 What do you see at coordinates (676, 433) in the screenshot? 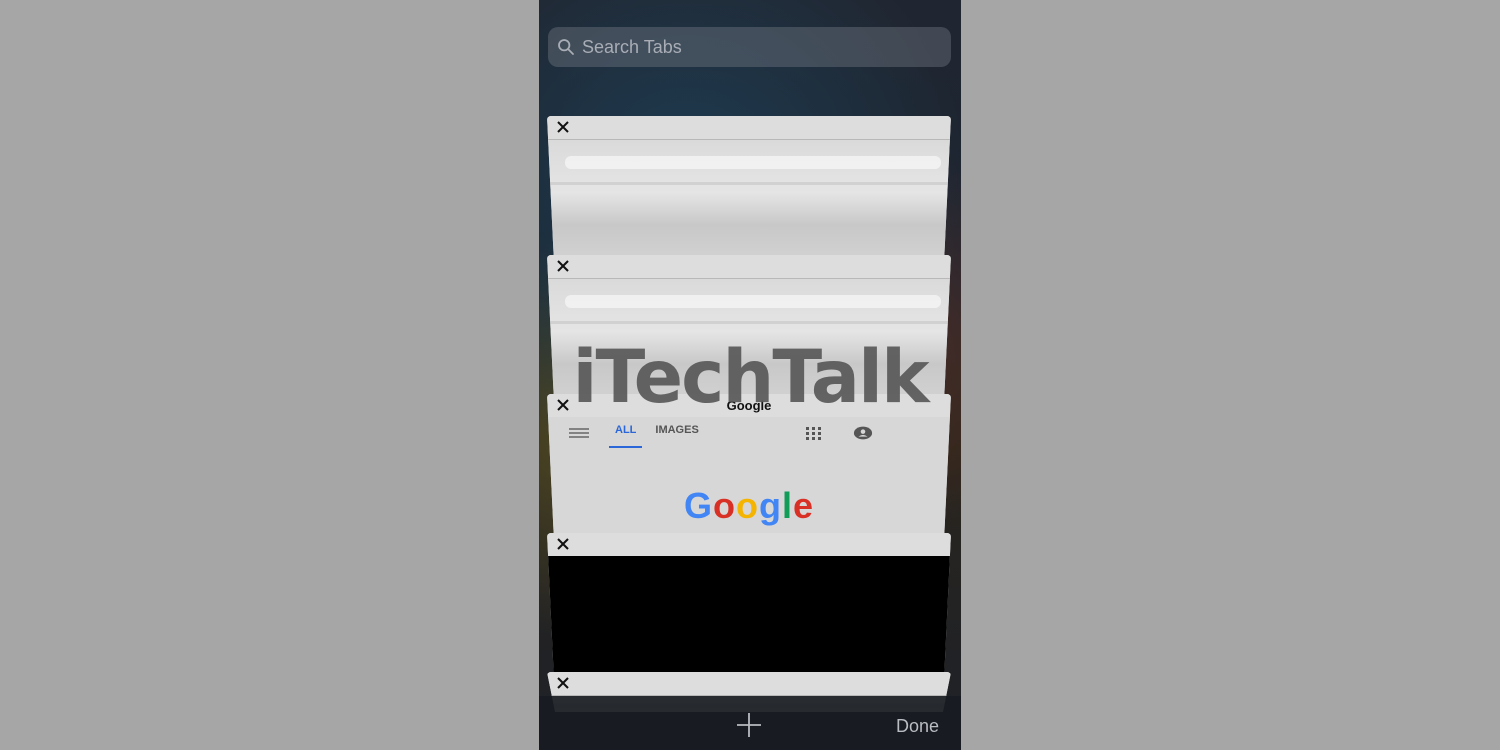
I see `google-images-tab: IMAGES` at bounding box center [676, 433].